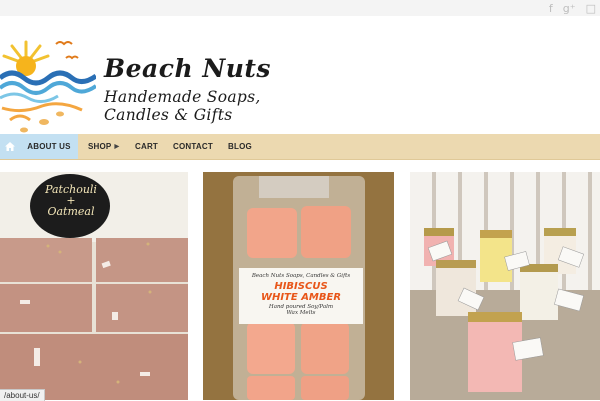 This screenshot has width=600, height=401. What do you see at coordinates (301, 276) in the screenshot?
I see `label-brand: Beach Nuts Soaps, Candles & Gifts` at bounding box center [301, 276].